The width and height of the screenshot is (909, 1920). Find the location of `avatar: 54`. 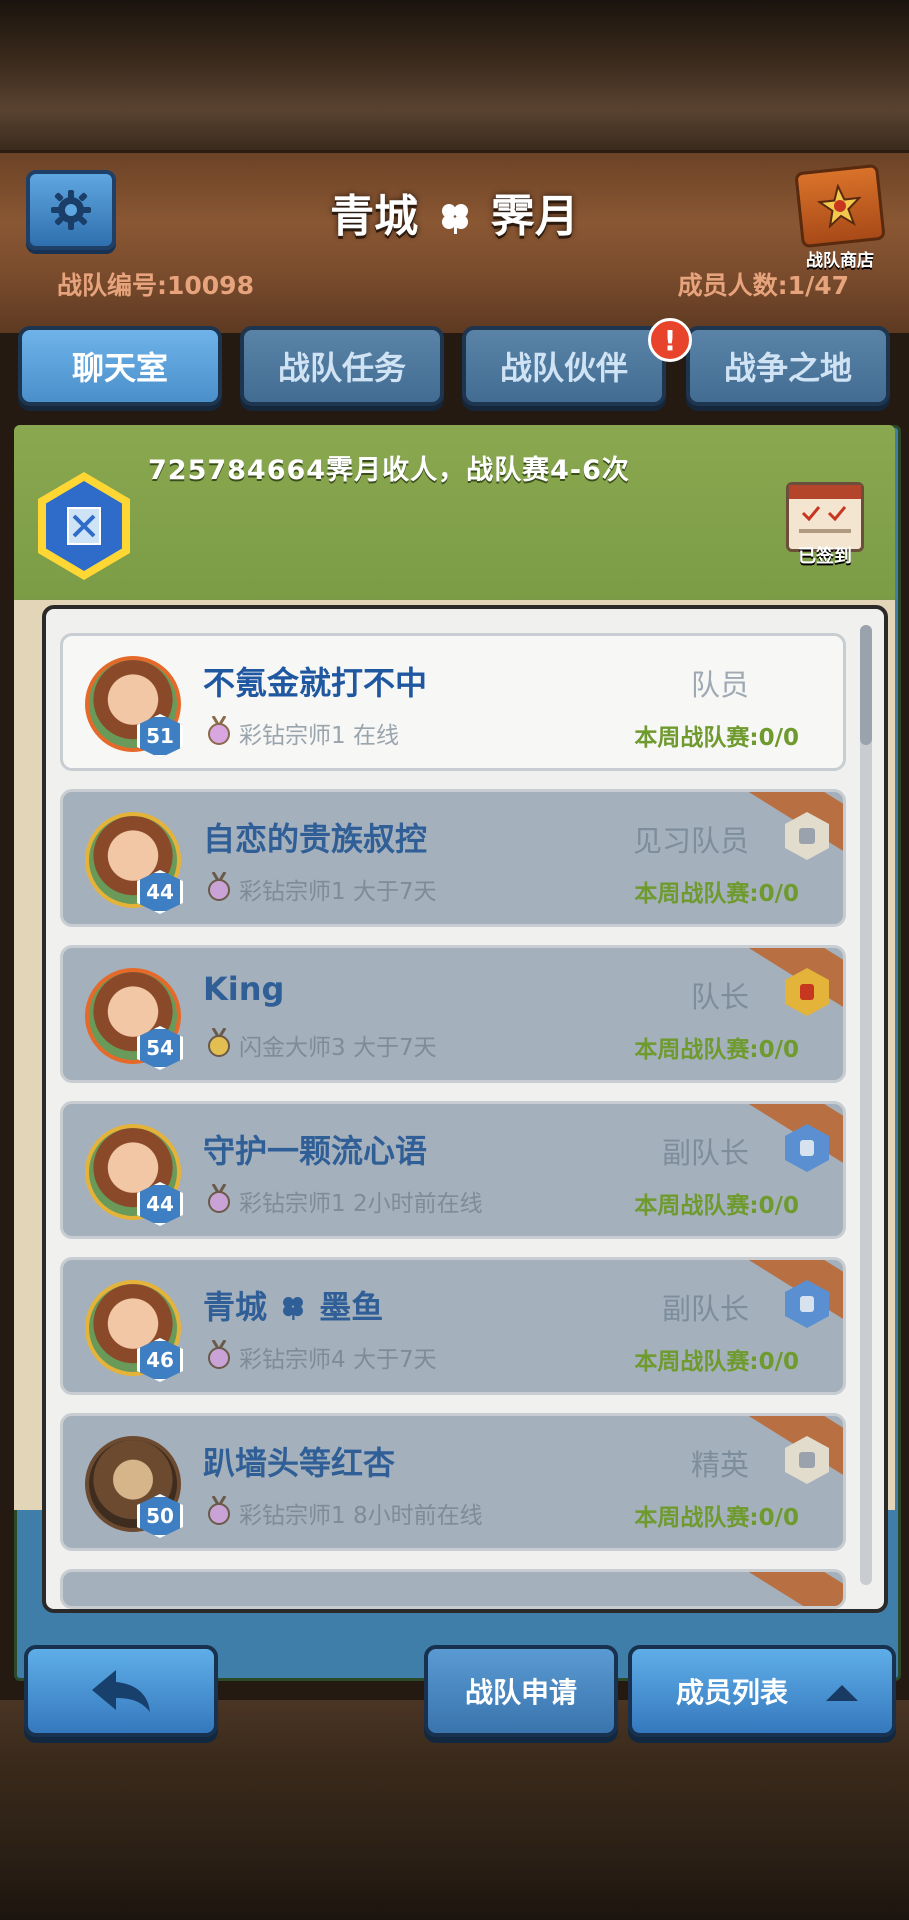

avatar: 54 is located at coordinates (130, 1015).